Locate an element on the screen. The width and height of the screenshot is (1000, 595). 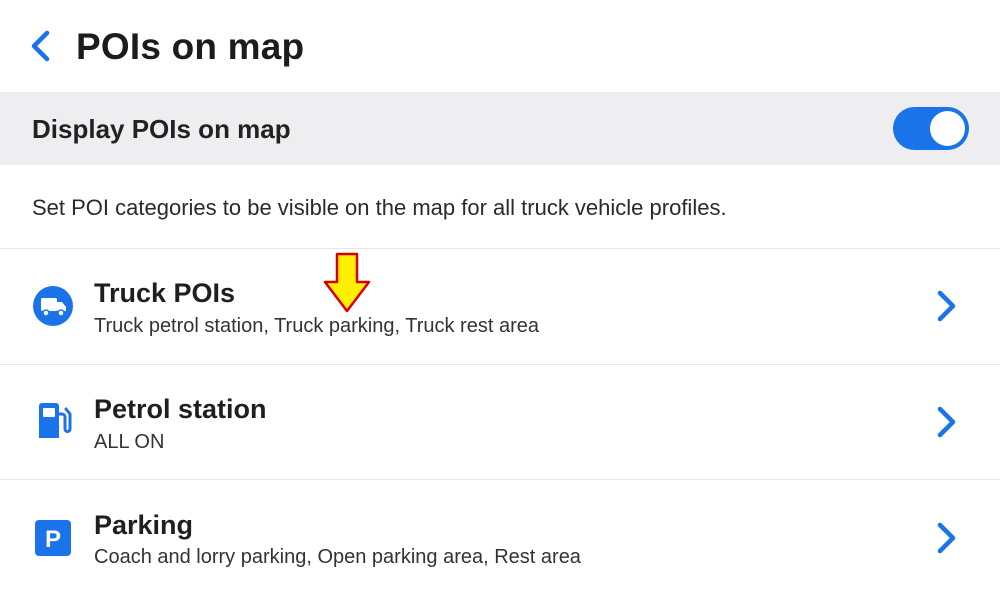
svg-text: P is located at coordinates (53, 539).